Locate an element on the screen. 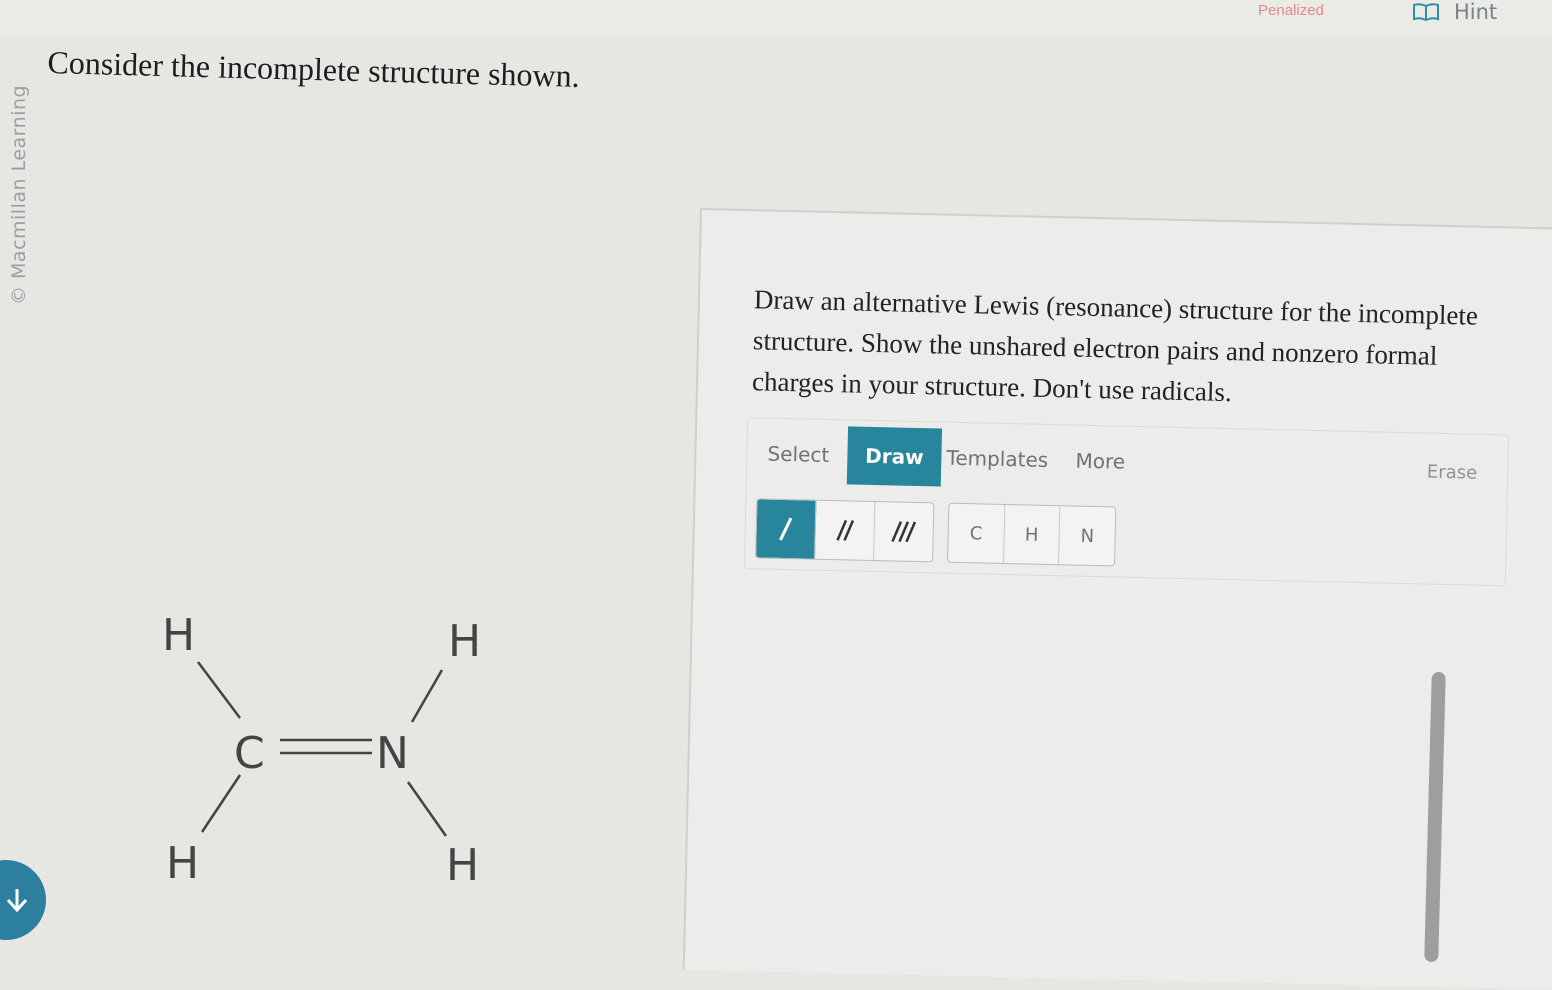  hint-label: Hint is located at coordinates (1476, 12).